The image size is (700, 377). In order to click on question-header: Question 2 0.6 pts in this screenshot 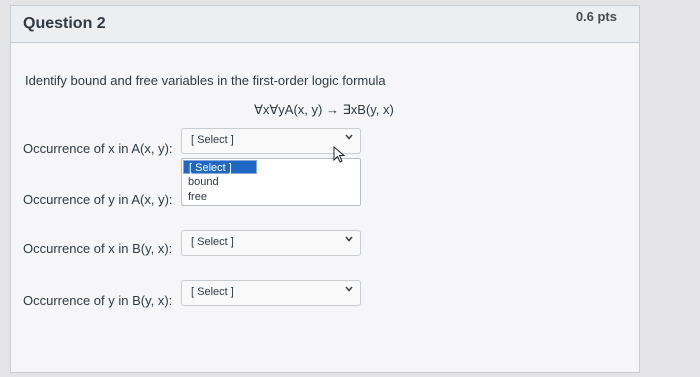, I will do `click(325, 24)`.